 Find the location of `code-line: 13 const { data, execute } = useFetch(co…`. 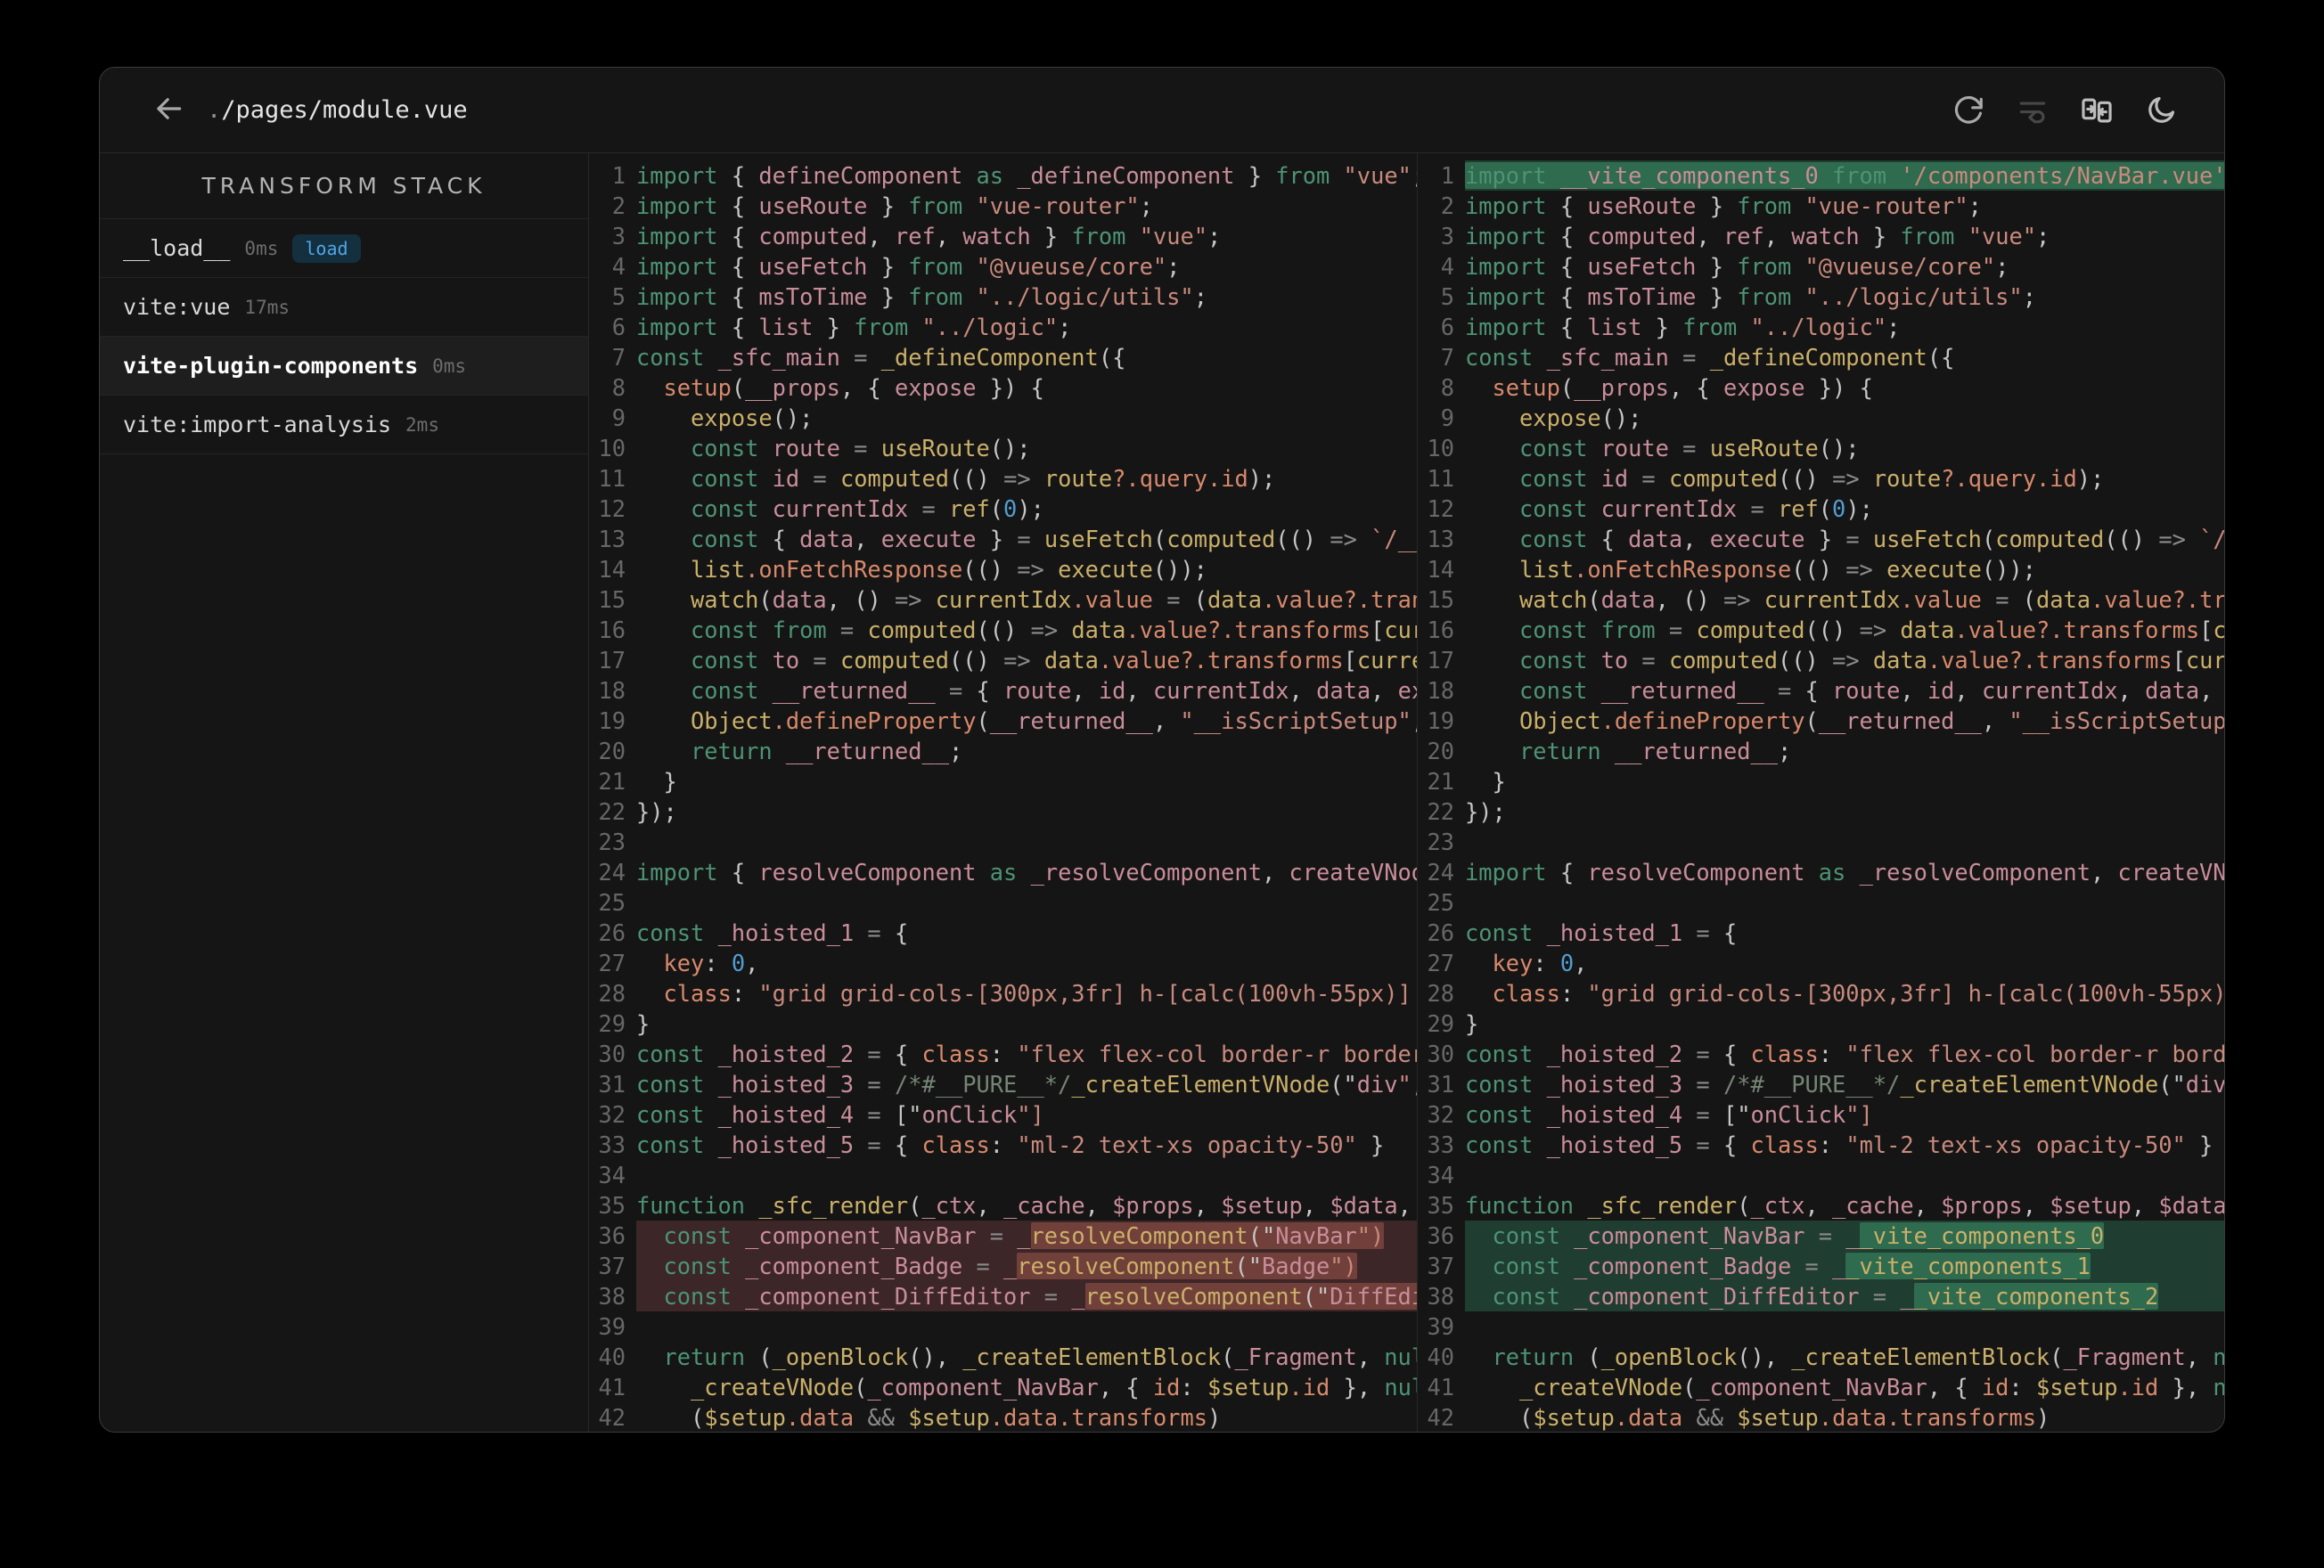

code-line: 13 const { data, execute } = useFetch(co… is located at coordinates (1003, 539).